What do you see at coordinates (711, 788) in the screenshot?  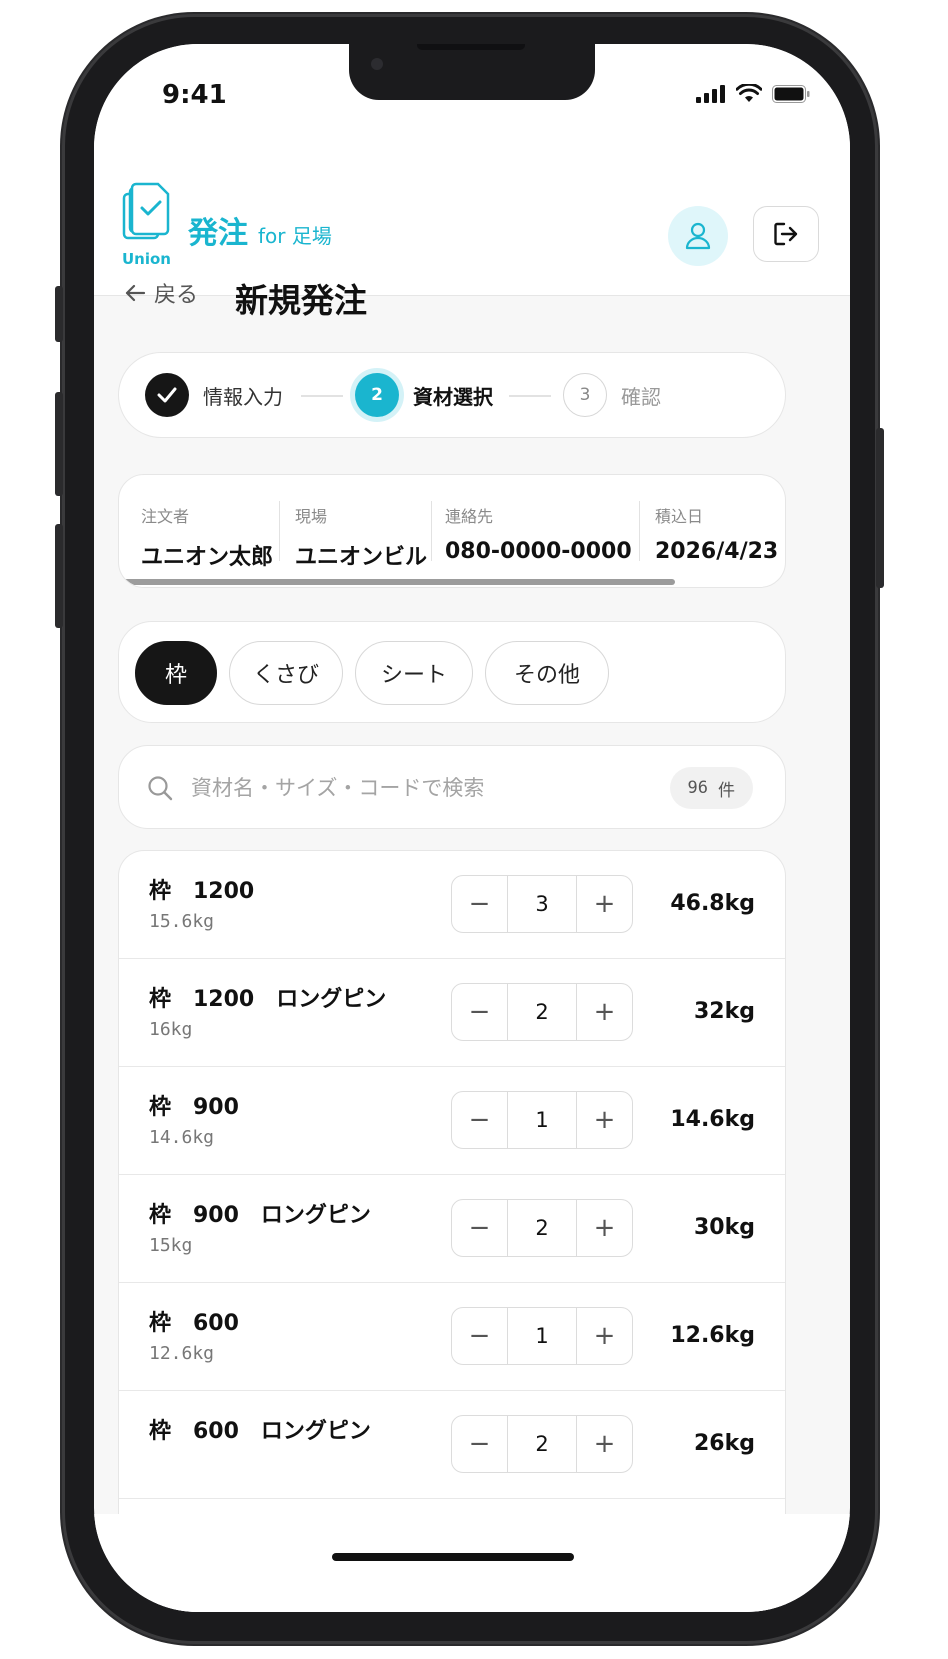 I see `result-count-badge: 96 件` at bounding box center [711, 788].